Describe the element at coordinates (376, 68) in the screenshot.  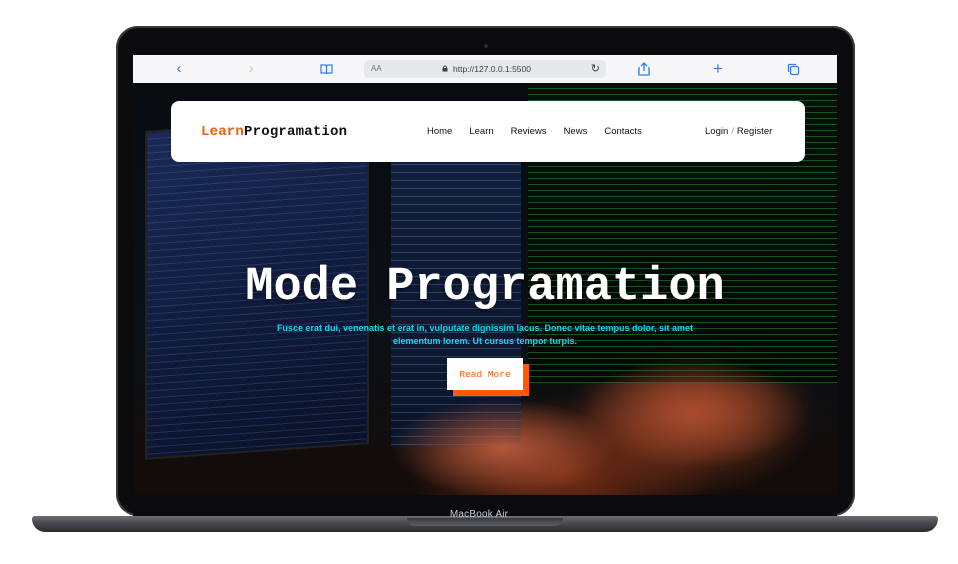
I see `text-size-button: AA` at that location.